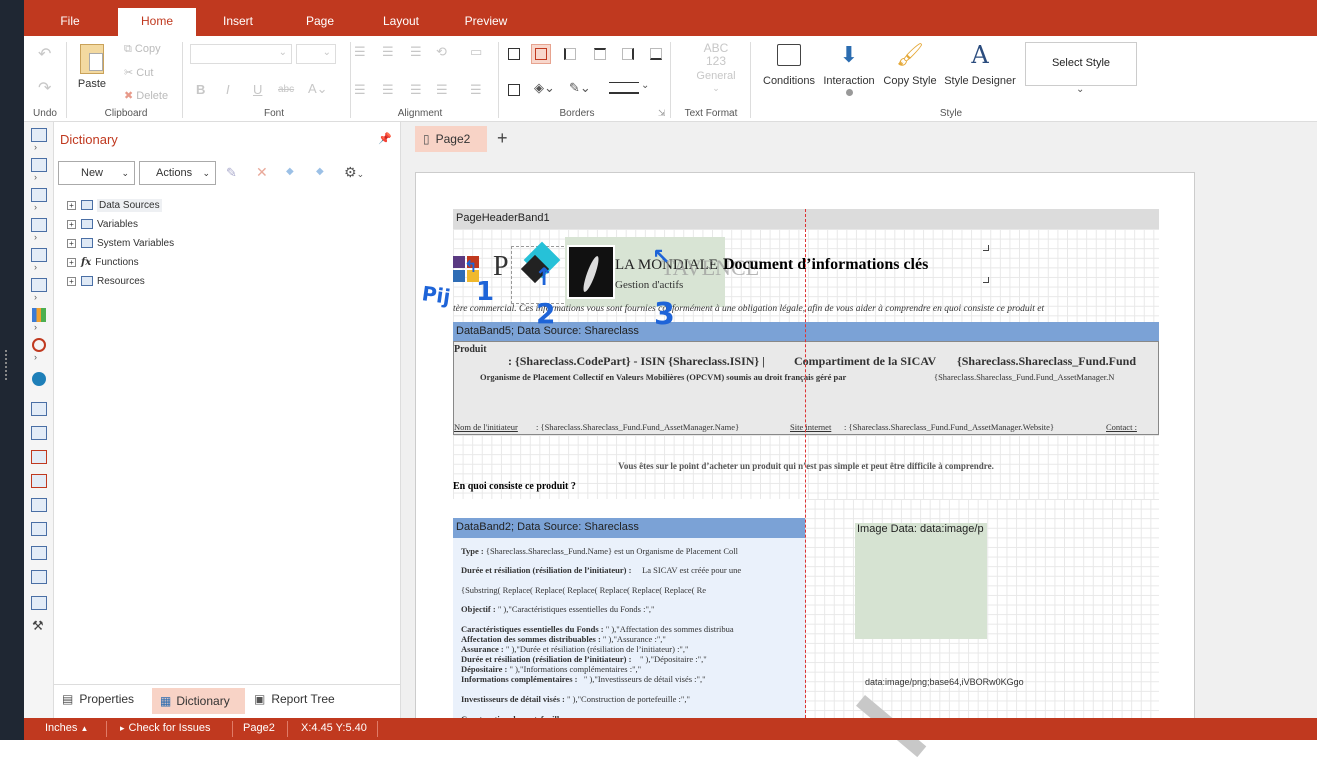 The width and height of the screenshot is (1317, 757). Describe the element at coordinates (262, 172) in the screenshot. I see `delete-icon: ✕` at that location.